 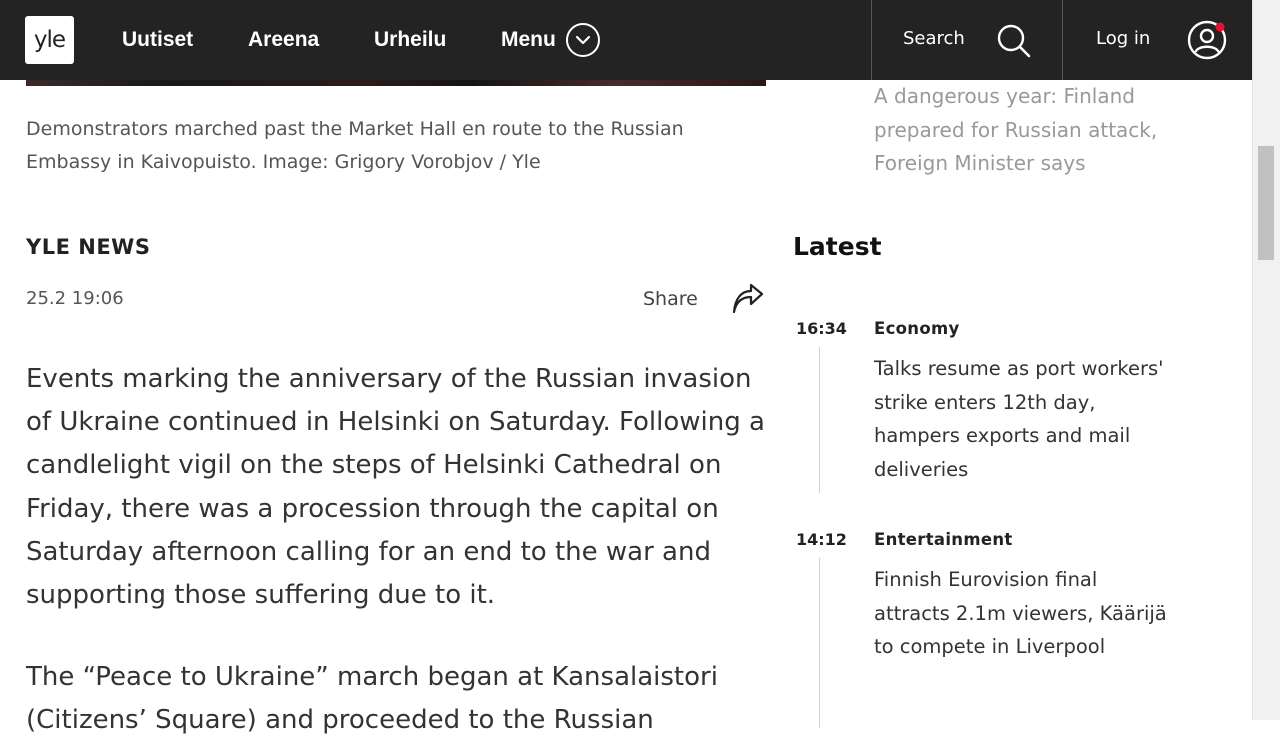 I want to click on latest-item-time: 14:12, so click(x=821, y=539).